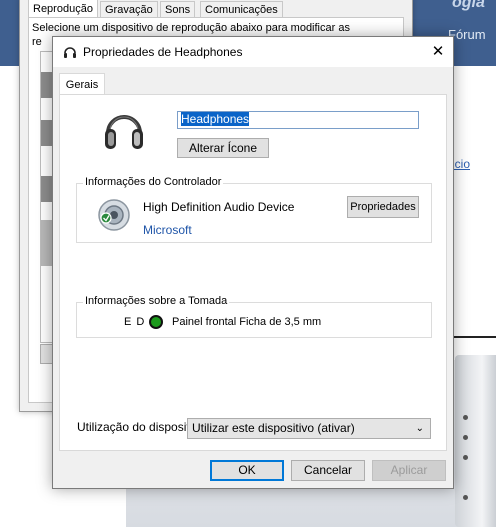 This screenshot has height=527, width=496. What do you see at coordinates (253, 52) in the screenshot?
I see `title-bar: Propriedades de Headphones ✕` at bounding box center [253, 52].